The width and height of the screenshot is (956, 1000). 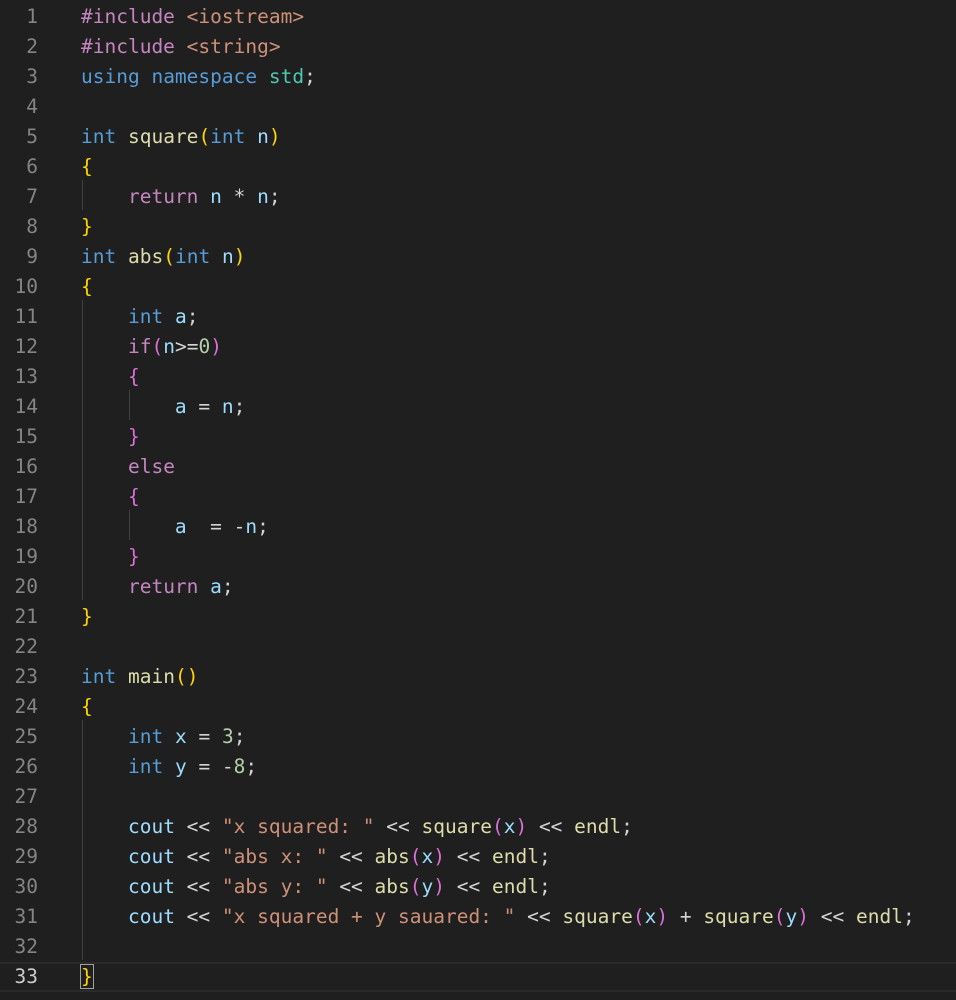 I want to click on code-text: int main(), so click(x=139, y=677).